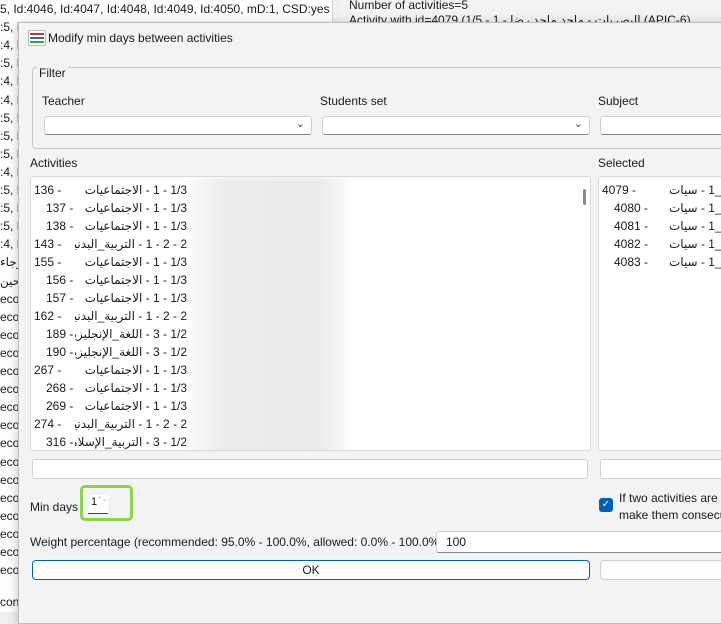 The image size is (721, 624). Describe the element at coordinates (311, 570) in the screenshot. I see `ok-button: OK` at that location.